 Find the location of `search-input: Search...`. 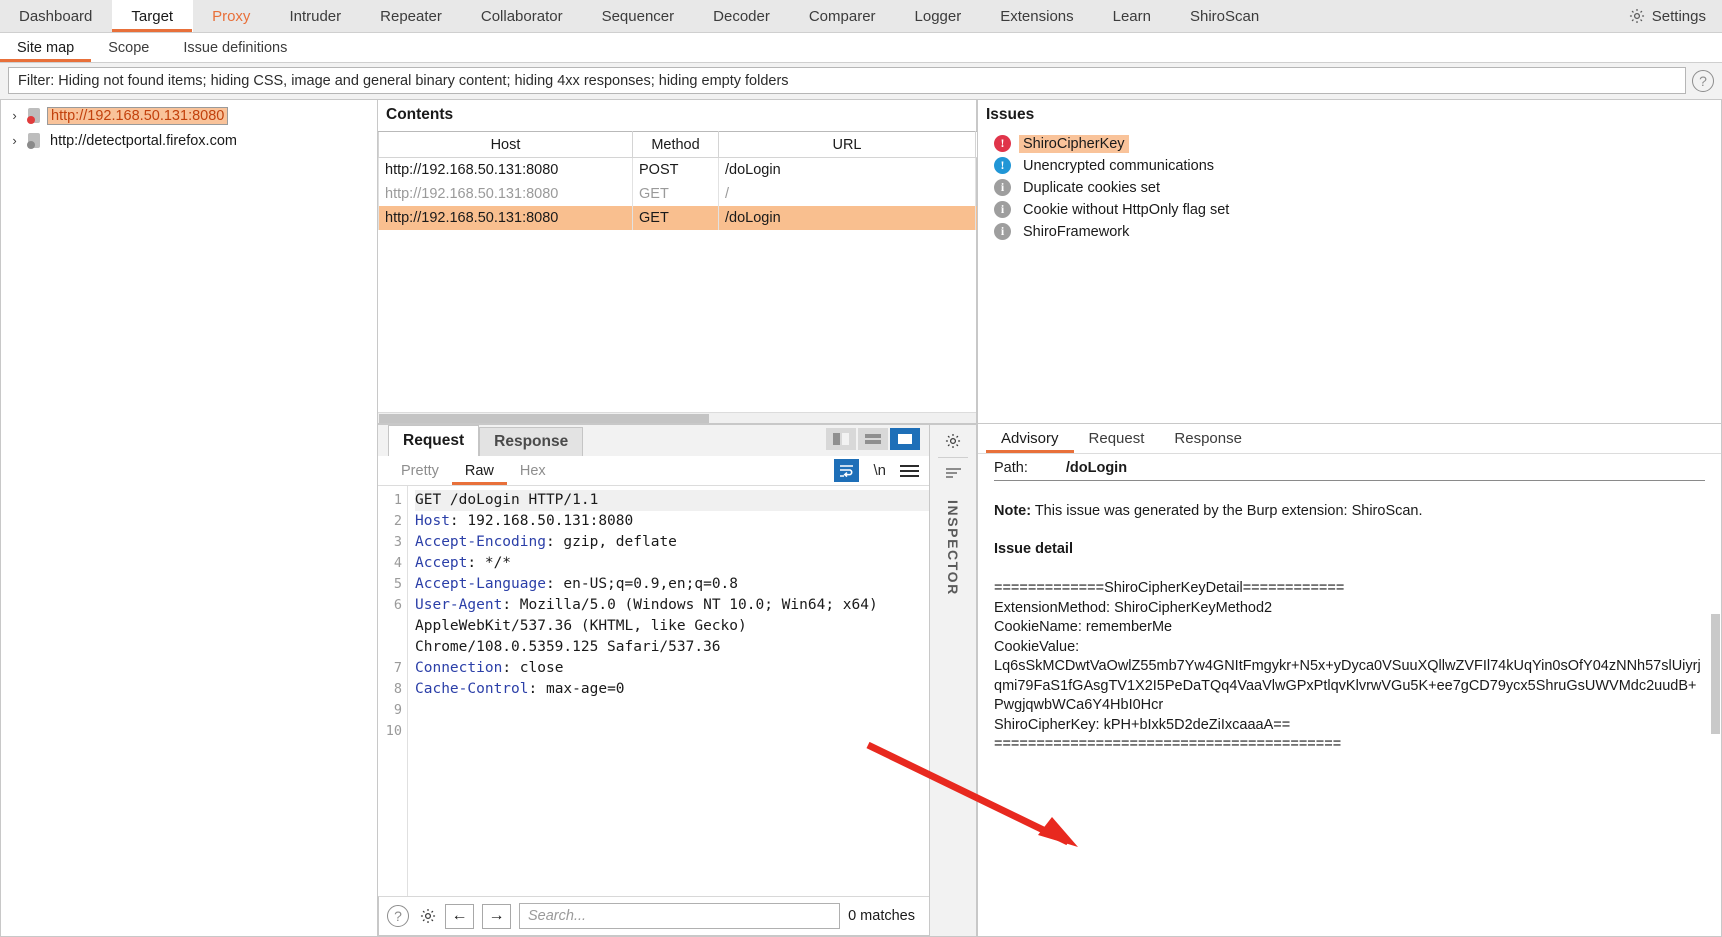

search-input: Search... is located at coordinates (680, 916).